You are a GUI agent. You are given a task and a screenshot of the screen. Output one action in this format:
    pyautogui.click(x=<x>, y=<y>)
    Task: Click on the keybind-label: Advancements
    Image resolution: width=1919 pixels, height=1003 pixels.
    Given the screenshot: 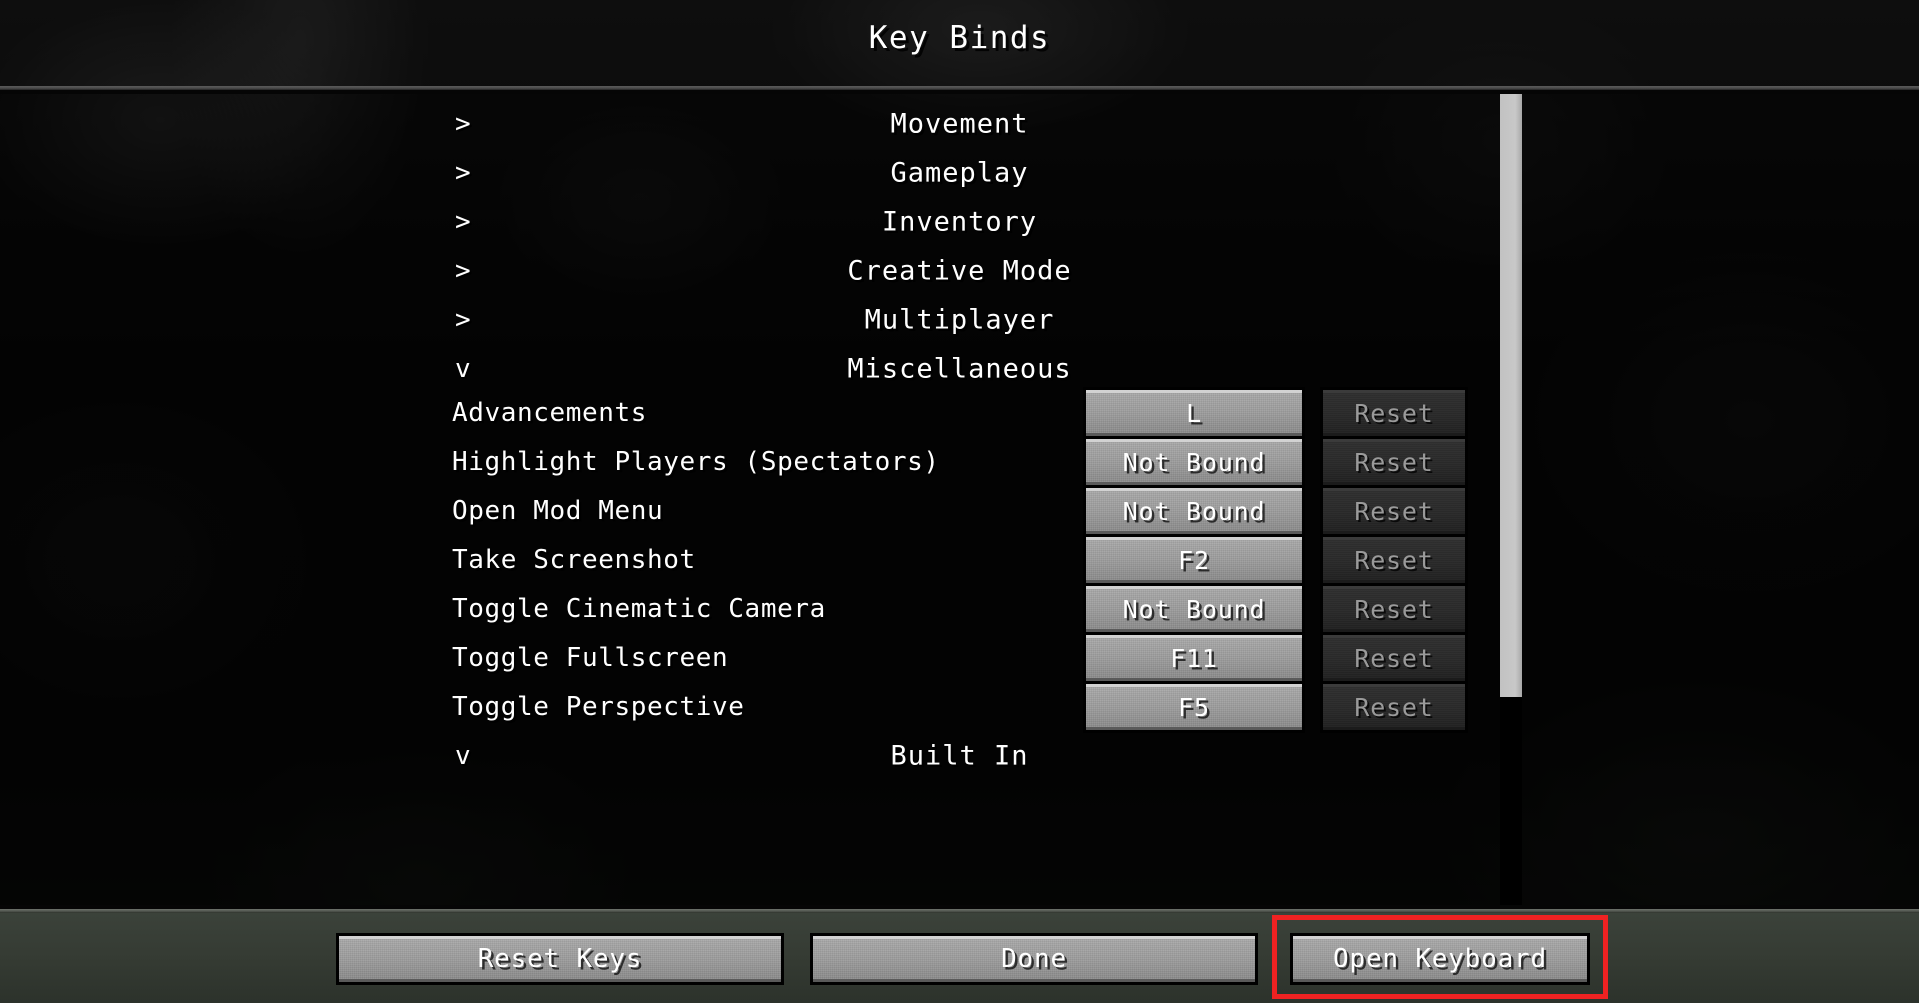 What is the action you would take?
    pyautogui.click(x=550, y=413)
    